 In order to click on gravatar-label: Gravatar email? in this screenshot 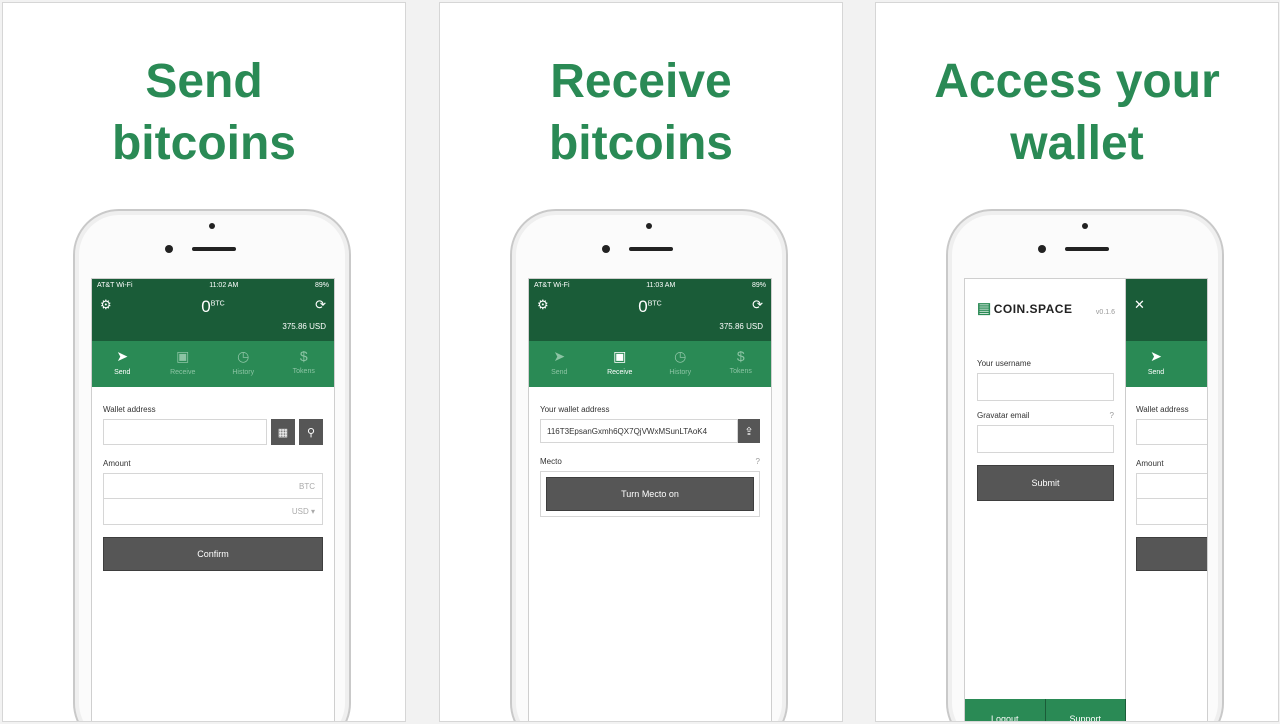, I will do `click(1045, 415)`.